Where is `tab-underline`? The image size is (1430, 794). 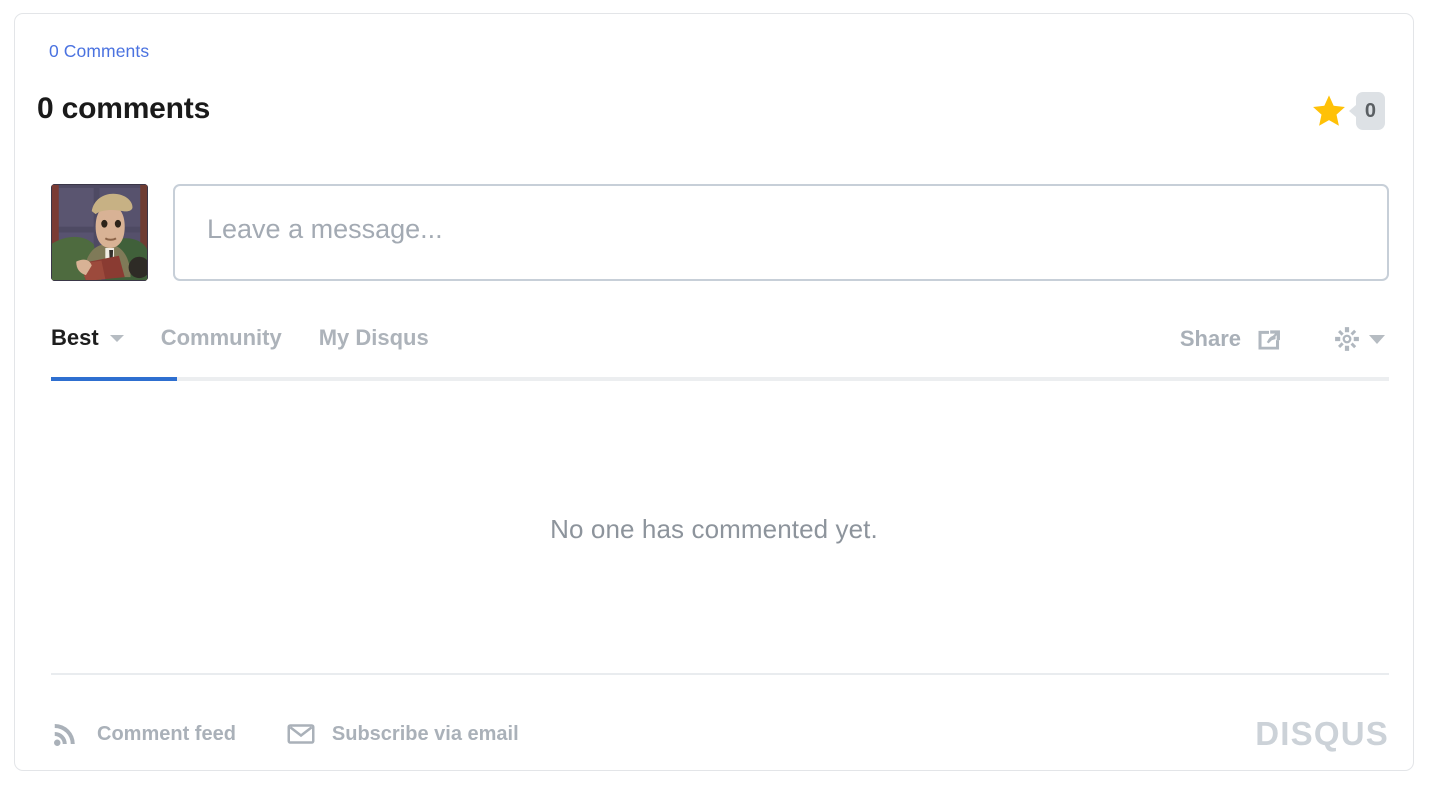
tab-underline is located at coordinates (720, 379).